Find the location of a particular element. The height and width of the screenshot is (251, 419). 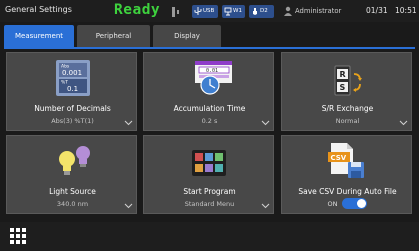

instrument-status-icon is located at coordinates (175, 12).